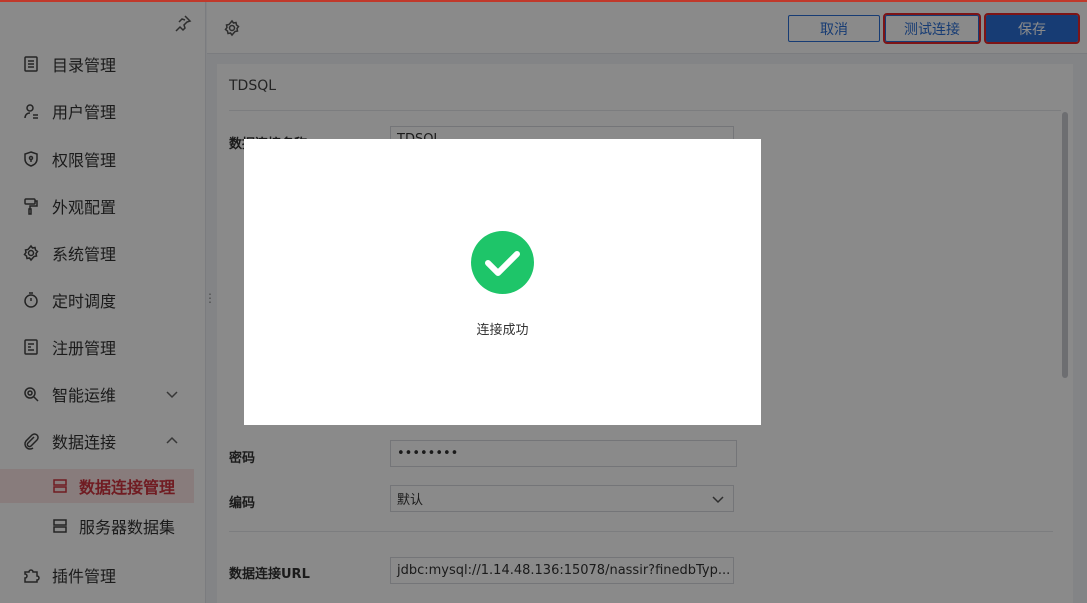 The width and height of the screenshot is (1087, 603). Describe the element at coordinates (502, 330) in the screenshot. I see `dialog-message: 连接成功` at that location.